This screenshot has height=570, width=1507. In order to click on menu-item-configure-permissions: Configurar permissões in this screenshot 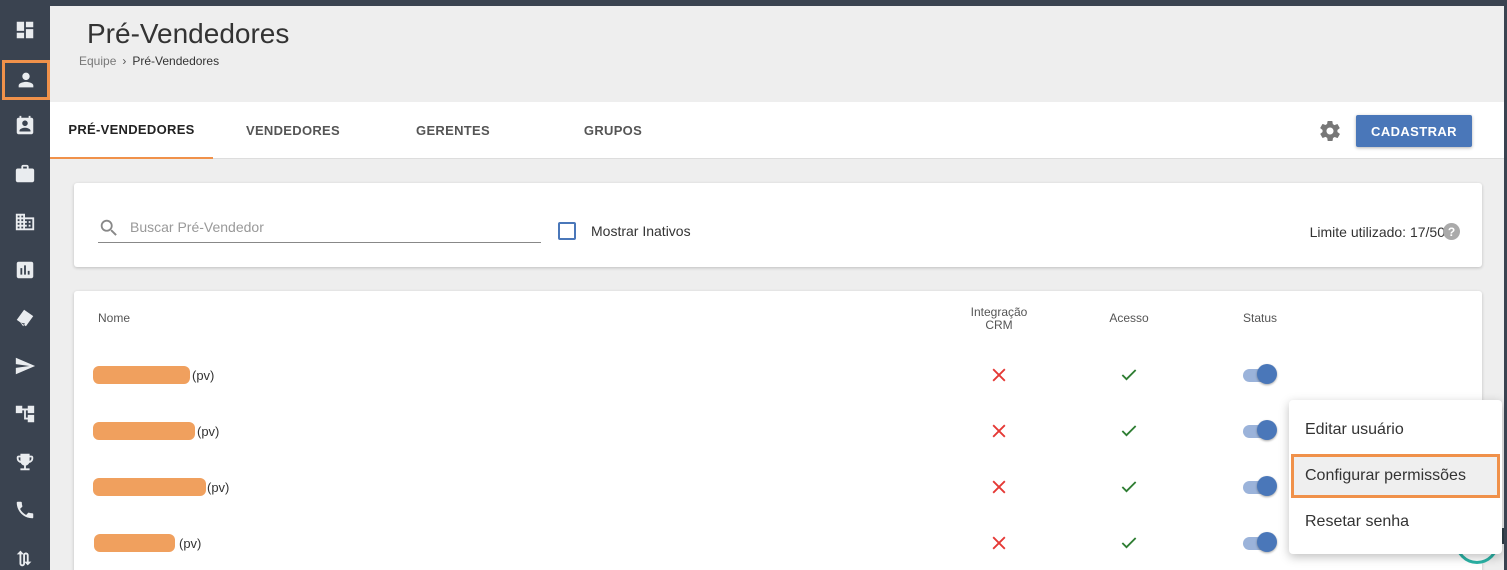, I will do `click(1395, 476)`.